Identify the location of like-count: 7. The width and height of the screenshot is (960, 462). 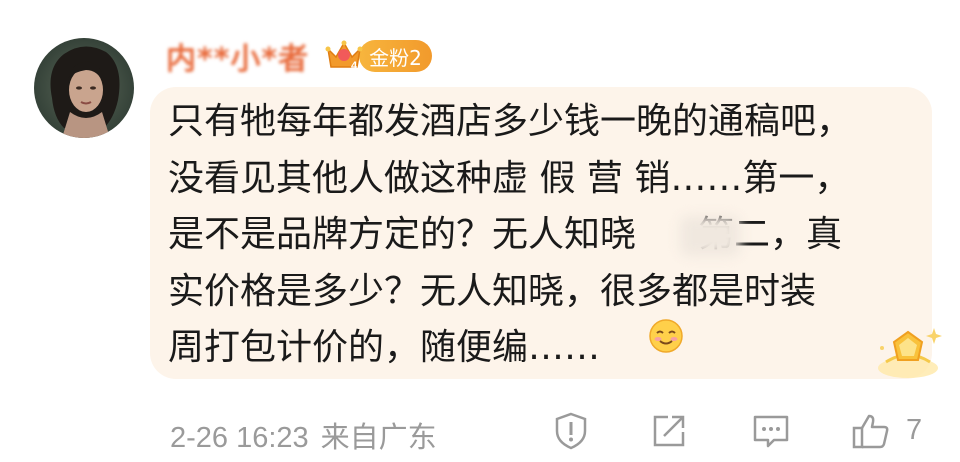
(914, 430).